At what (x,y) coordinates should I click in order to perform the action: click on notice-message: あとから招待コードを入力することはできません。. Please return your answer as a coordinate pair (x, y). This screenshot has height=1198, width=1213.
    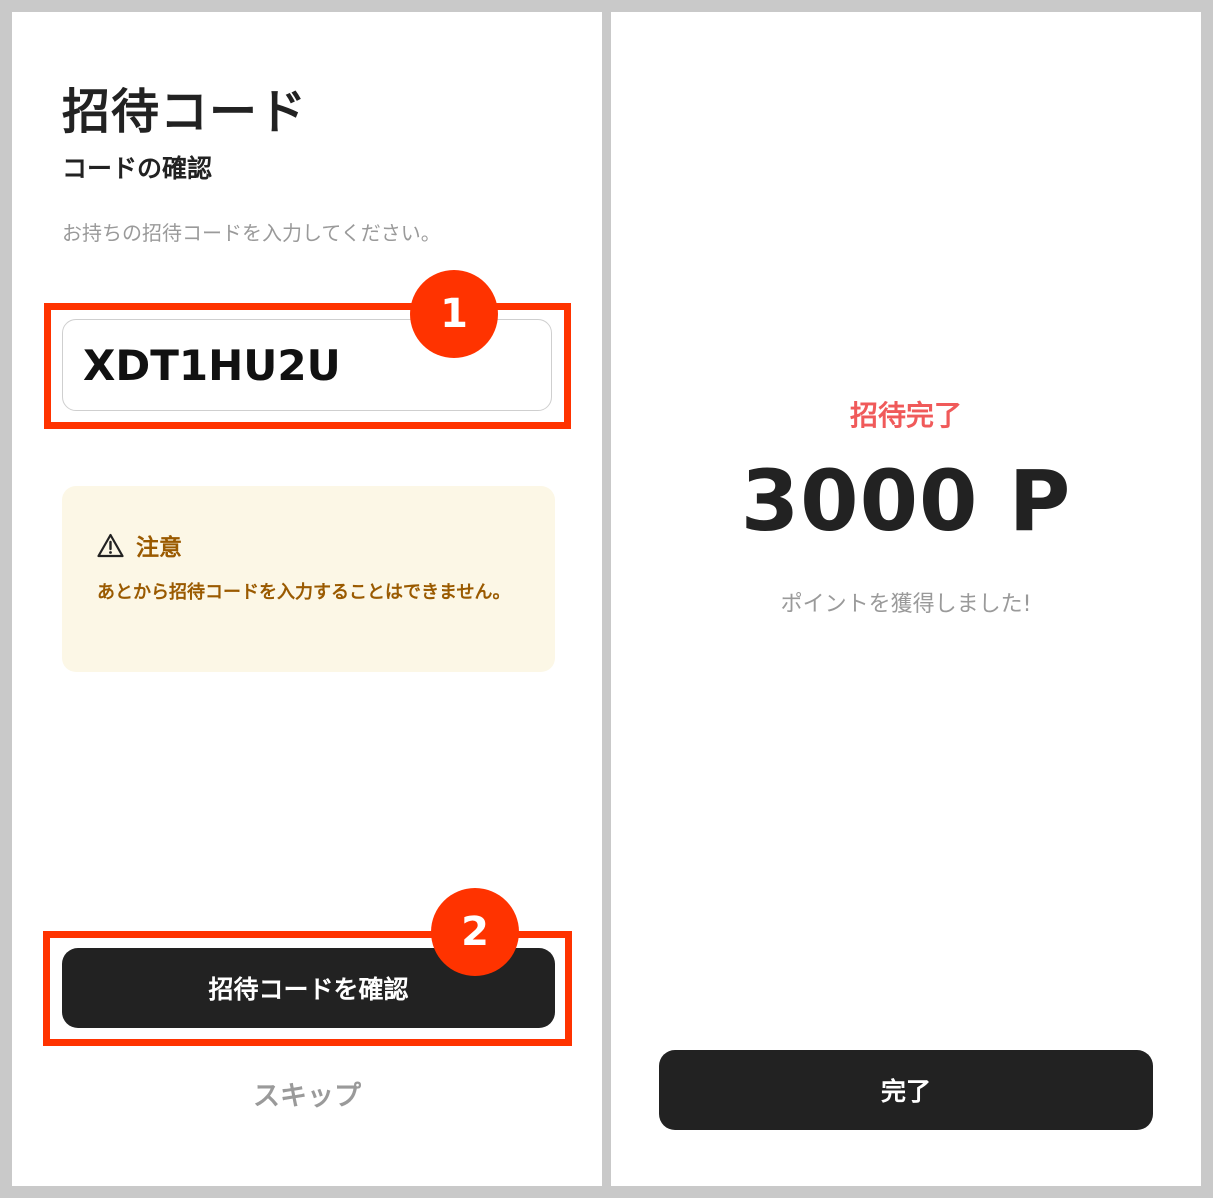
    Looking at the image, I should click on (304, 592).